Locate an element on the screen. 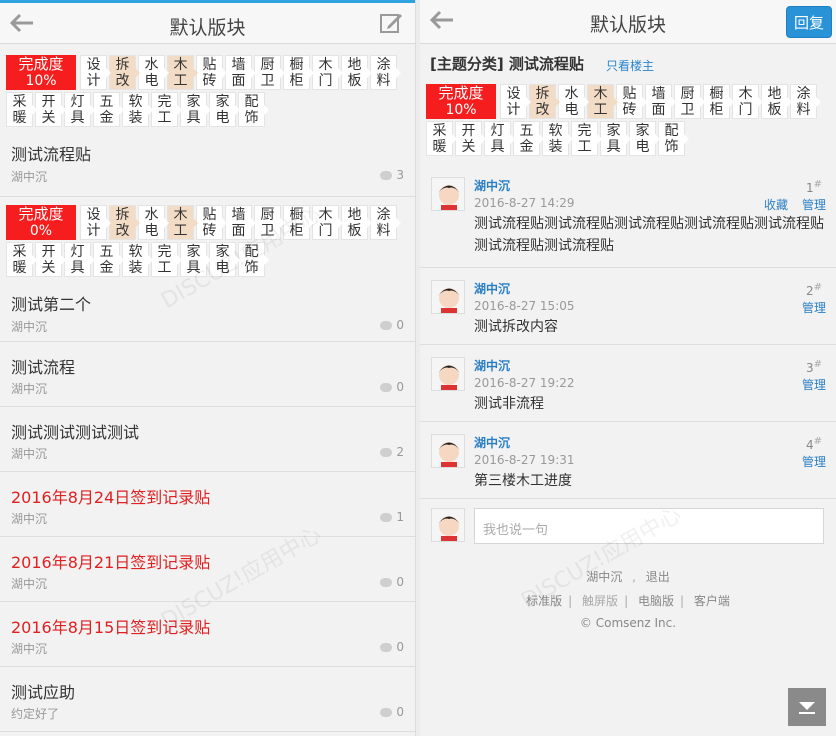 This screenshot has height=736, width=836. thread-row: 测试测试测试测试 湖中沉 2 is located at coordinates (207, 439).